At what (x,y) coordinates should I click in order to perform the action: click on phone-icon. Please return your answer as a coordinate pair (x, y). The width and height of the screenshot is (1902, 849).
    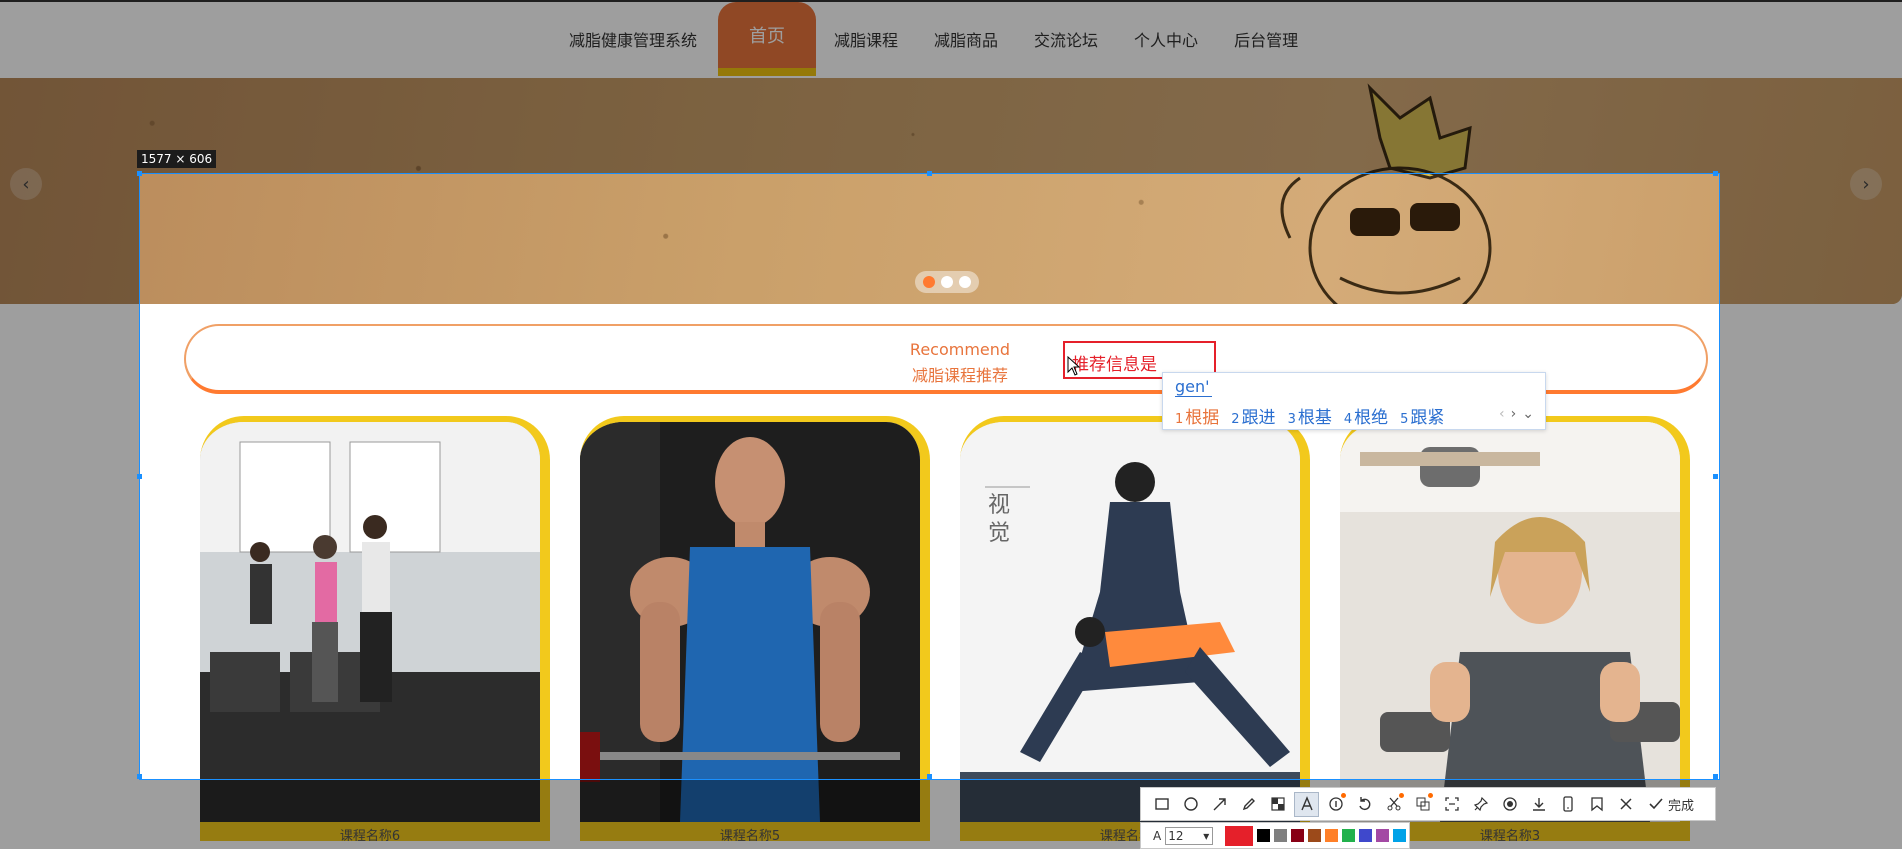
    Looking at the image, I should click on (1567, 804).